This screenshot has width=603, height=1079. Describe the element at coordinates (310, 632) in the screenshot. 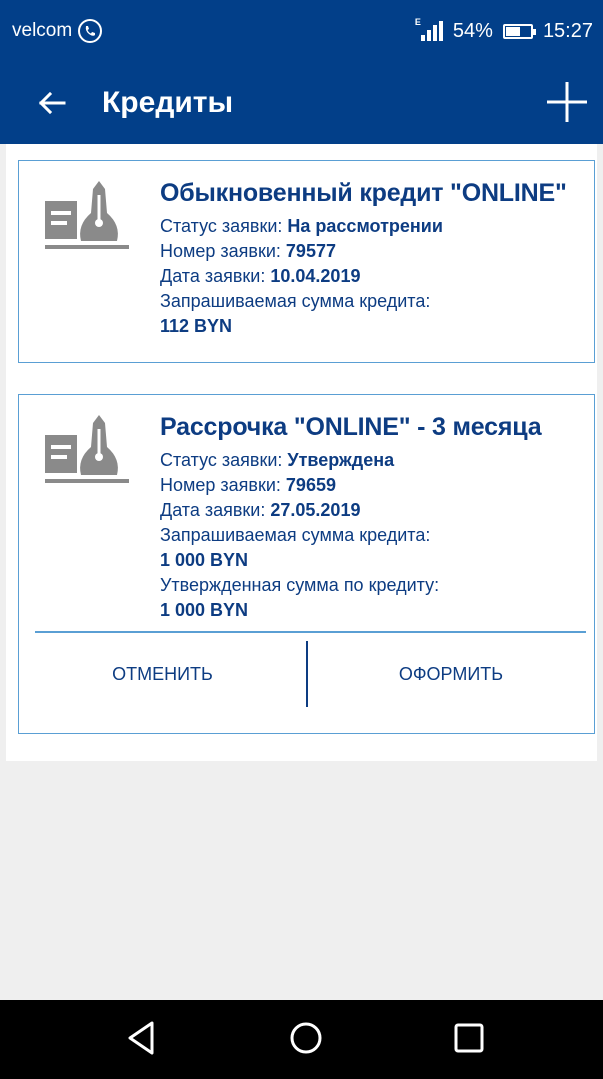

I see `card-divider` at that location.